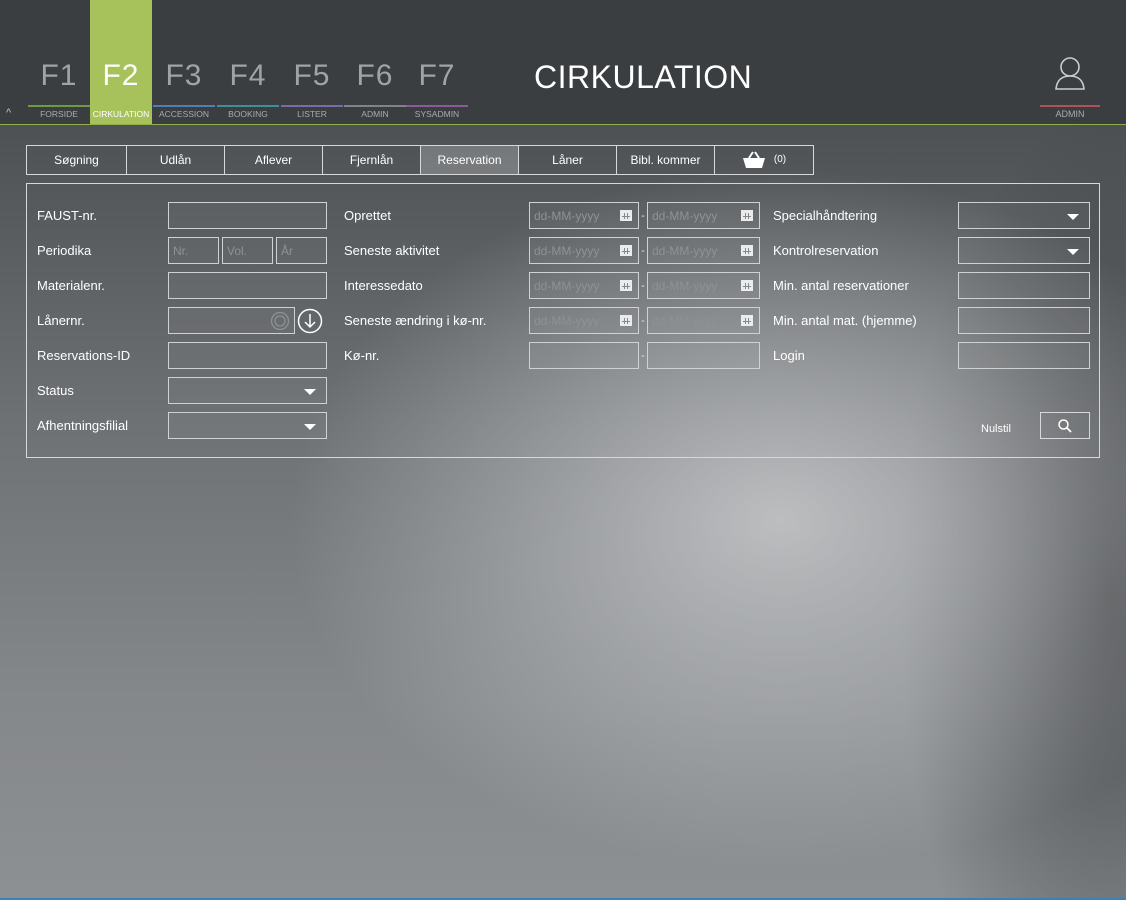 This screenshot has width=1126, height=900. What do you see at coordinates (789, 355) in the screenshot?
I see `login-label: Login` at bounding box center [789, 355].